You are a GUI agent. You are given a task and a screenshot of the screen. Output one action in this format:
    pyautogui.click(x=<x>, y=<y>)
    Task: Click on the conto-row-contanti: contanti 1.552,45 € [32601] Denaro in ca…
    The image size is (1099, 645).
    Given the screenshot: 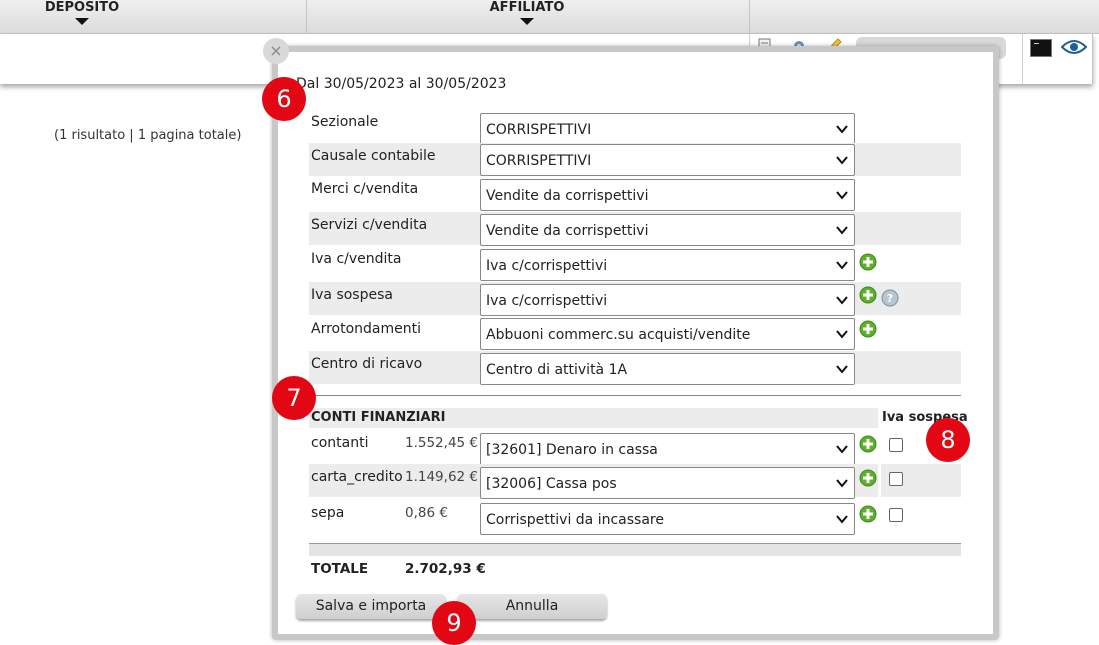 What is the action you would take?
    pyautogui.click(x=635, y=447)
    